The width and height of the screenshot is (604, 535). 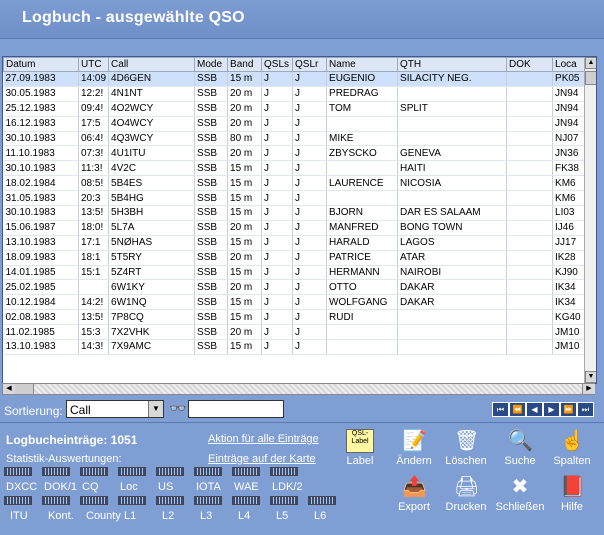 I want to click on stat-label: ITU, so click(x=19, y=516).